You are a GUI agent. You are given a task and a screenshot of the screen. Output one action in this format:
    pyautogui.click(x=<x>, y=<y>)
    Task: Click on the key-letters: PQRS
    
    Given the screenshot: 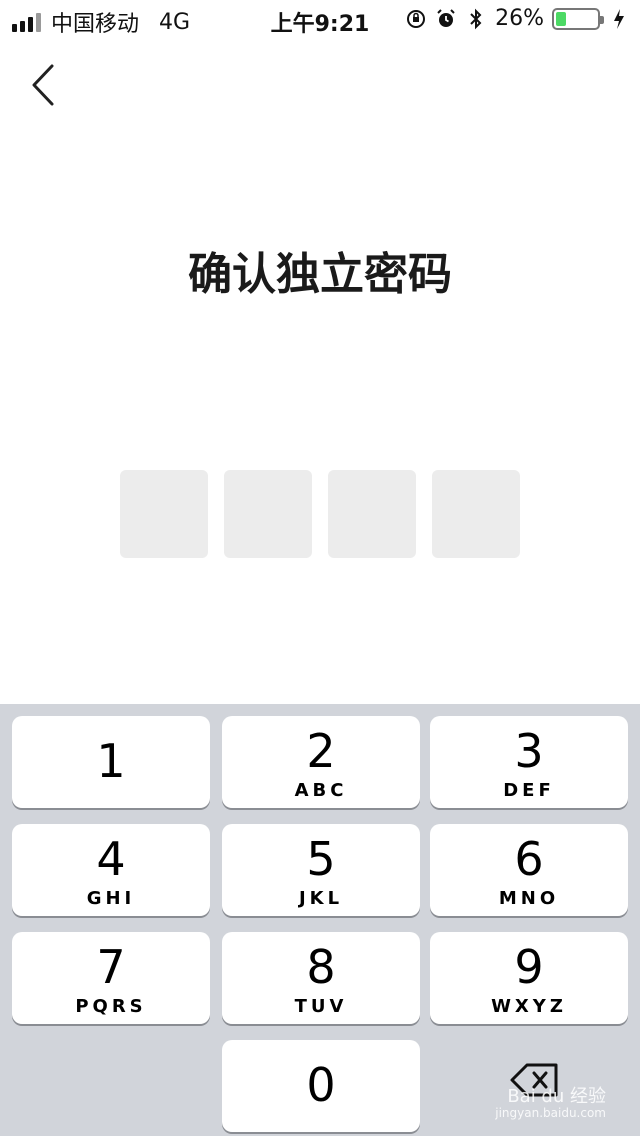 What is the action you would take?
    pyautogui.click(x=111, y=1006)
    